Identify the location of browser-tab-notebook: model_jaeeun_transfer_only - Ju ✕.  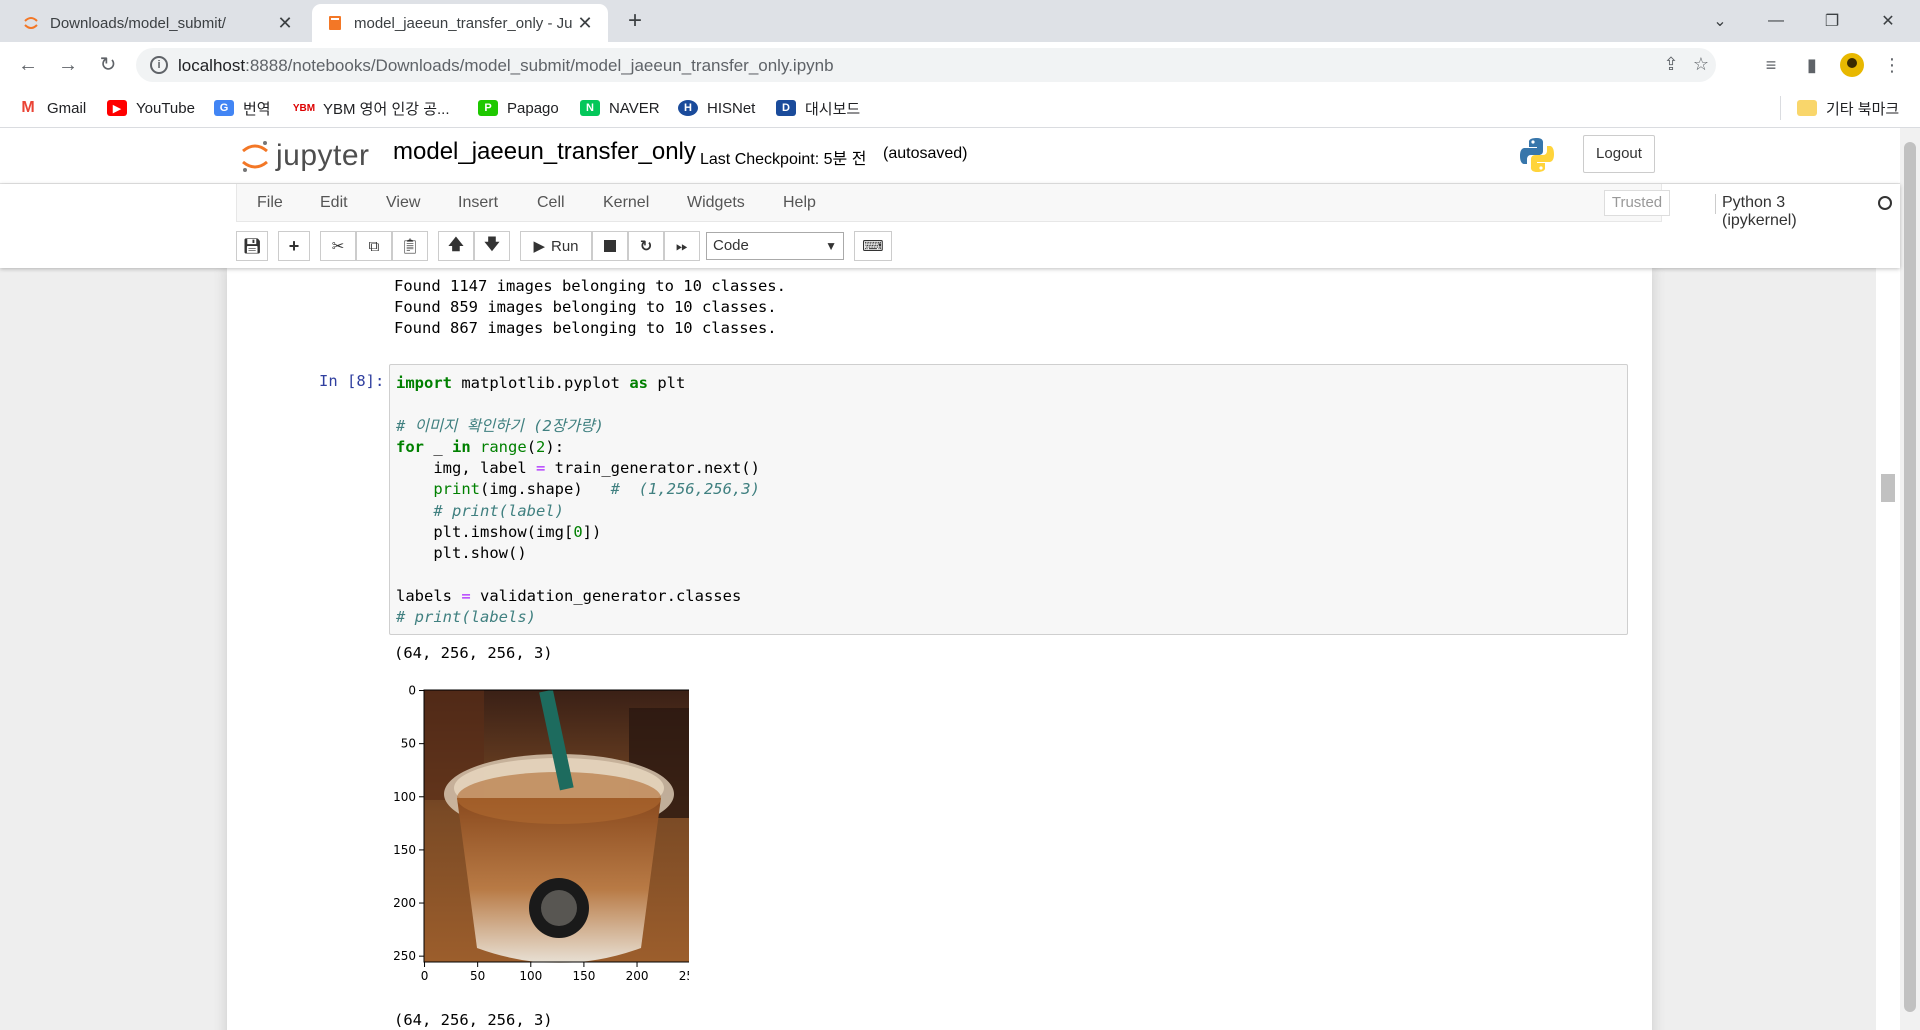
(460, 23).